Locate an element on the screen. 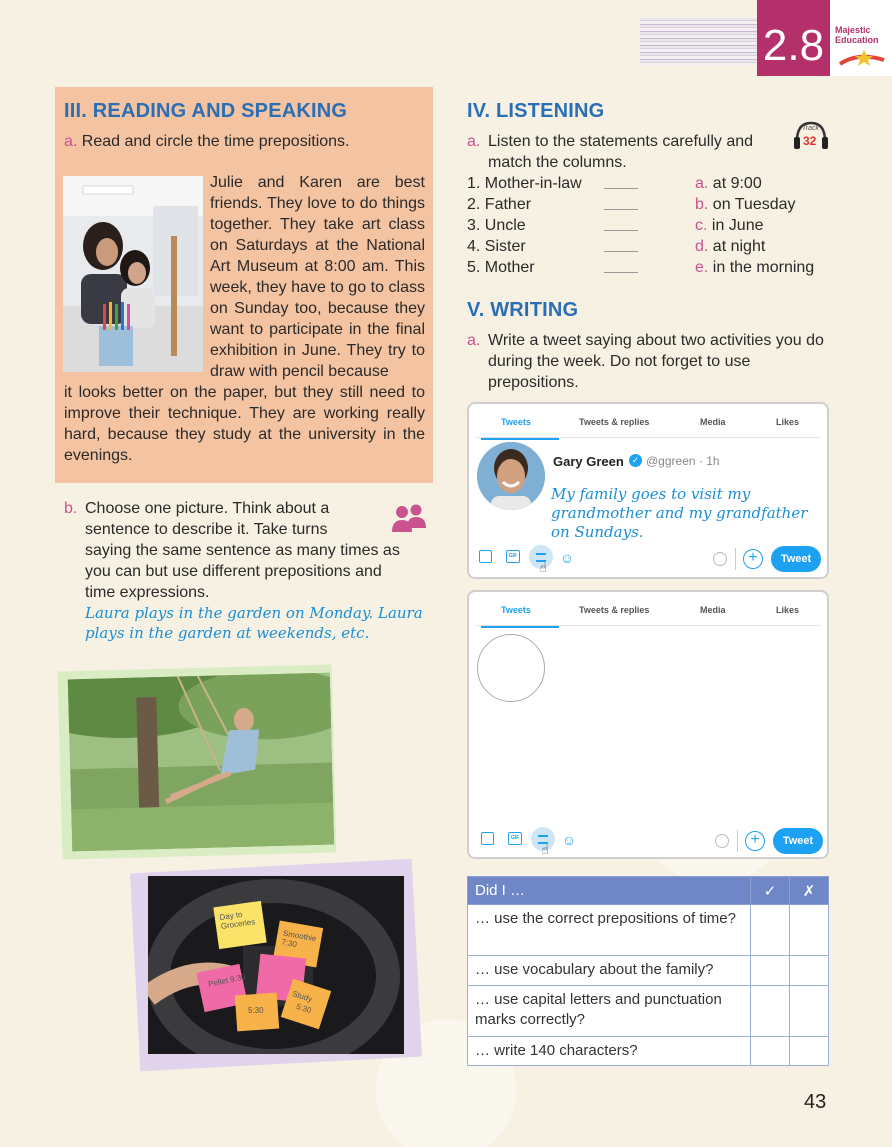 Image resolution: width=892 pixels, height=1147 pixels. checklist-item: … write 140 characters? is located at coordinates (609, 1051).